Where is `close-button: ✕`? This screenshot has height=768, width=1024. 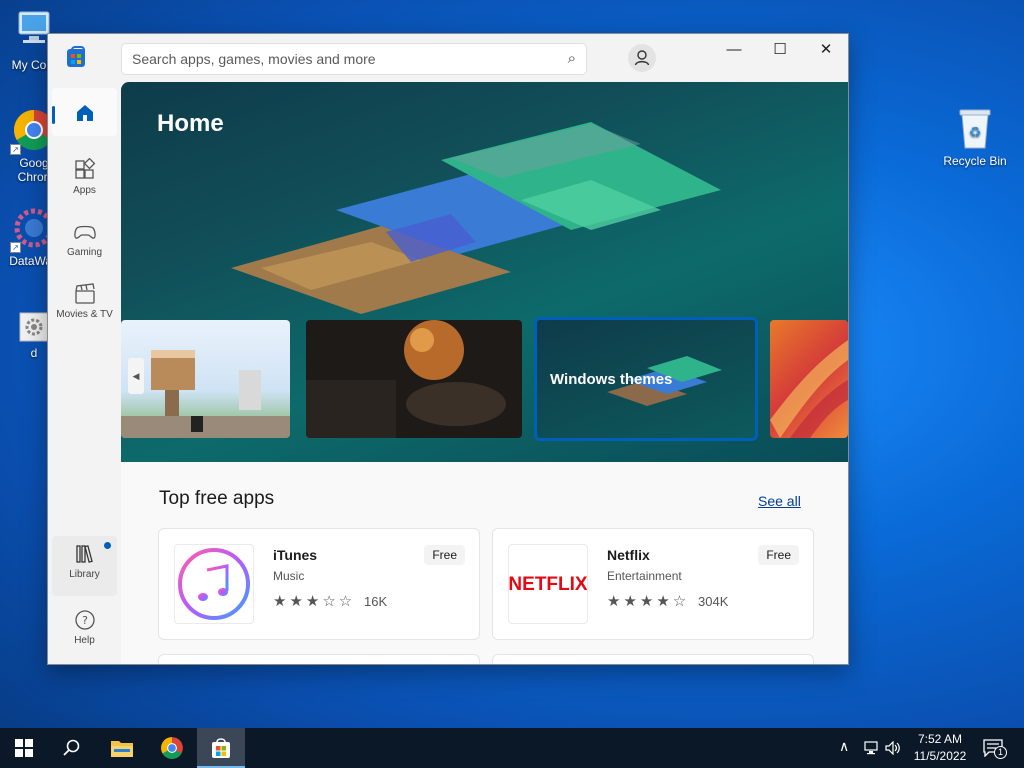
close-button: ✕ is located at coordinates (825, 50).